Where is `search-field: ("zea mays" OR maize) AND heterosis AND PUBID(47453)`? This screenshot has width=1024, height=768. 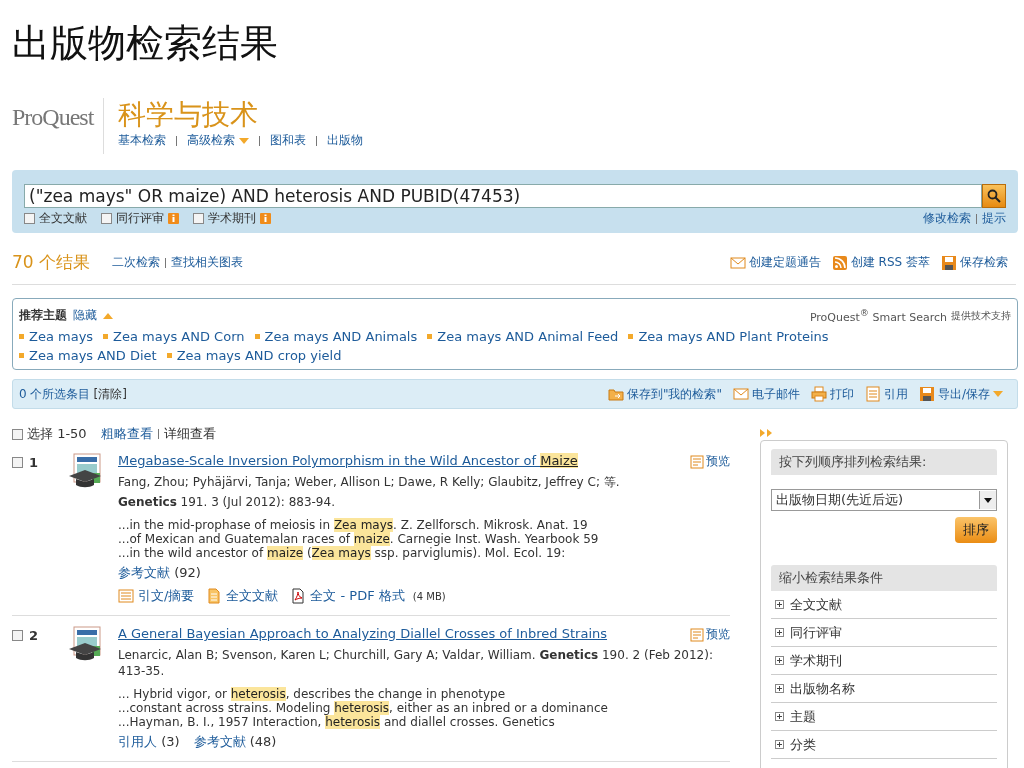 search-field: ("zea mays" OR maize) AND heterosis AND PUBID(47453) is located at coordinates (503, 196).